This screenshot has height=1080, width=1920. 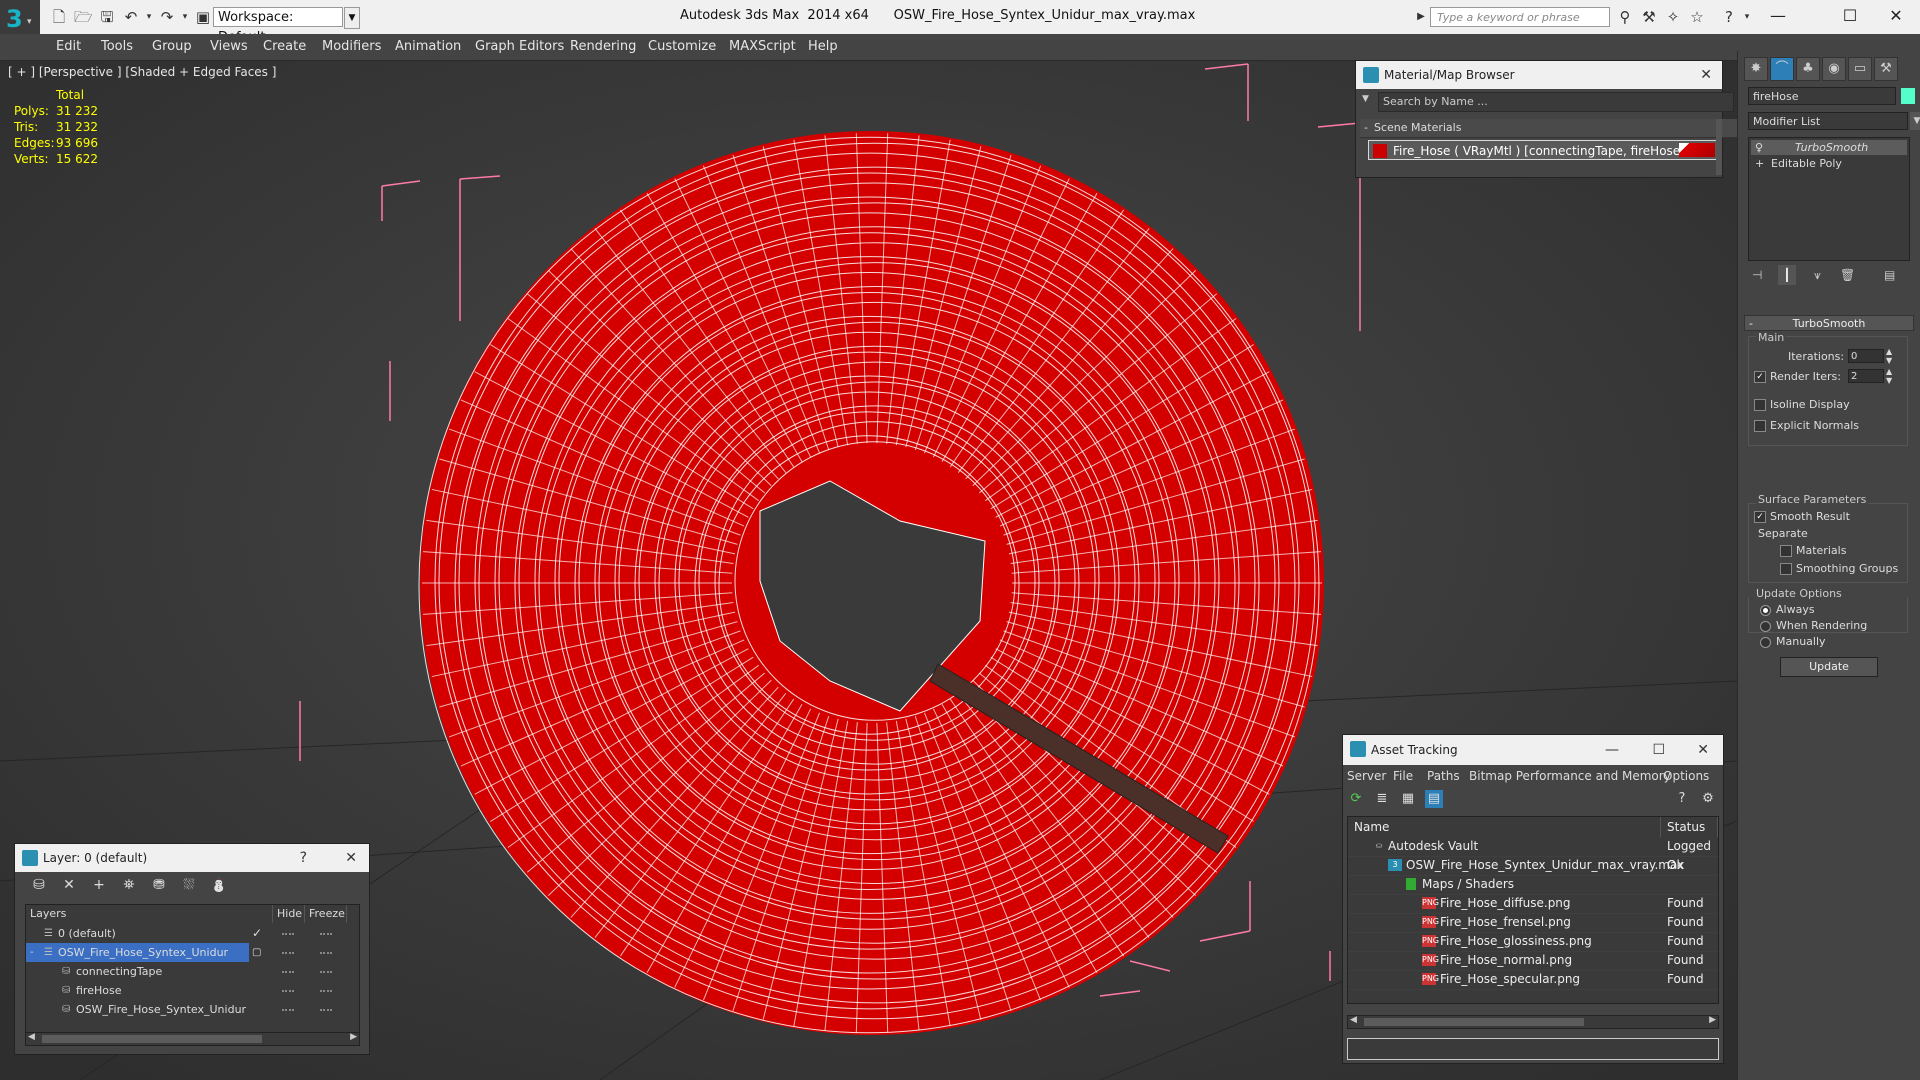 I want to click on new-file-icon: 🗋, so click(x=59, y=17).